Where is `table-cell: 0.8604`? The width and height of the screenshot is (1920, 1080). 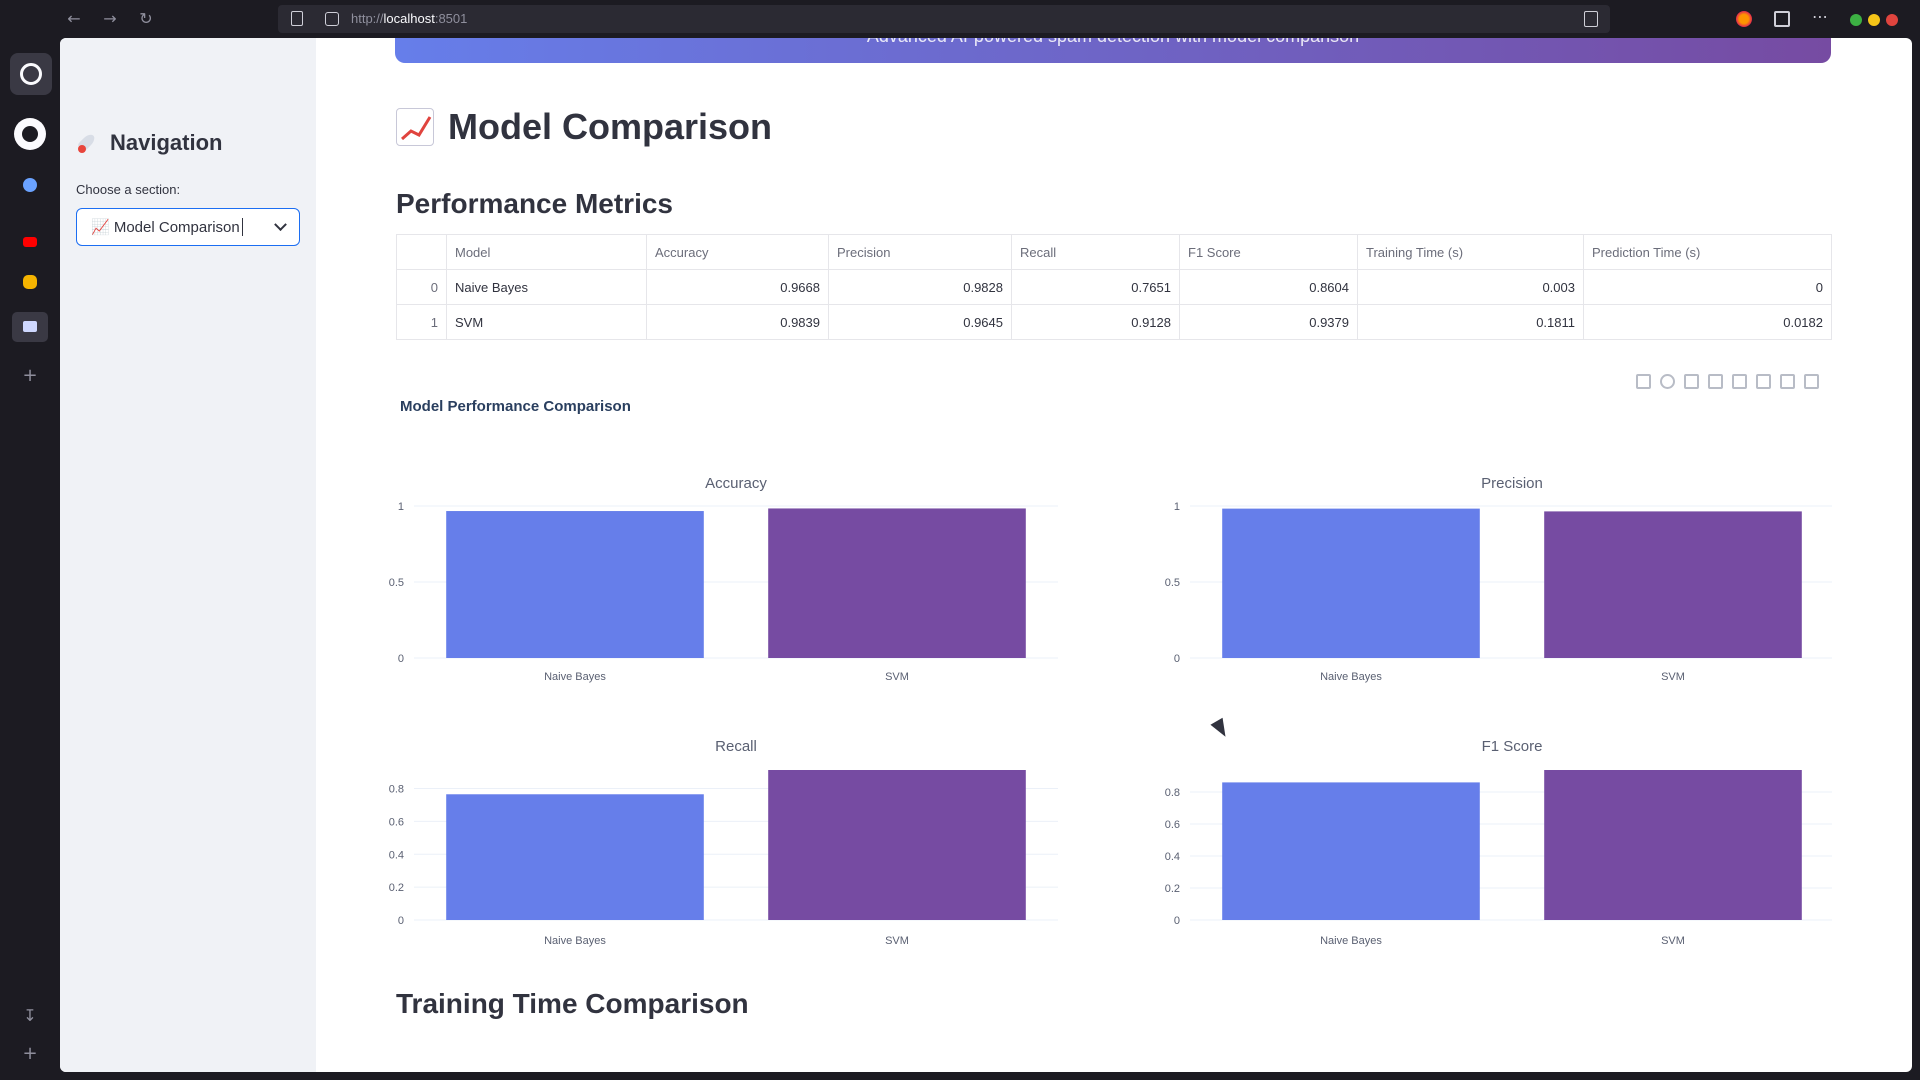
table-cell: 0.8604 is located at coordinates (1268, 287).